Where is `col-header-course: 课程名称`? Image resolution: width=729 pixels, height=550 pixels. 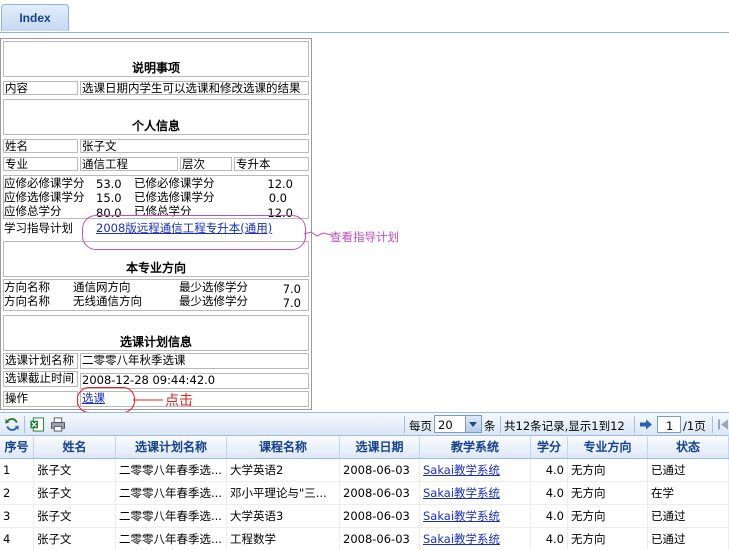 col-header-course: 课程名称 is located at coordinates (283, 447).